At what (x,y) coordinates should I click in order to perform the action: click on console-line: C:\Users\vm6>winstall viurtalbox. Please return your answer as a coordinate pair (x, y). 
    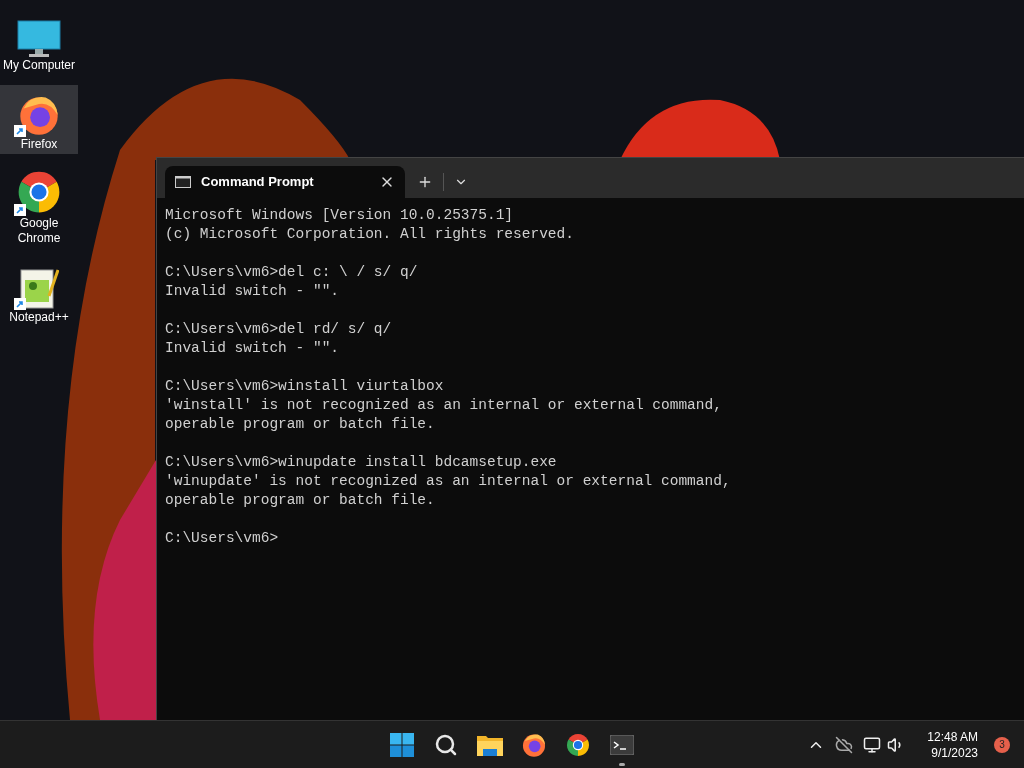
    Looking at the image, I should click on (304, 386).